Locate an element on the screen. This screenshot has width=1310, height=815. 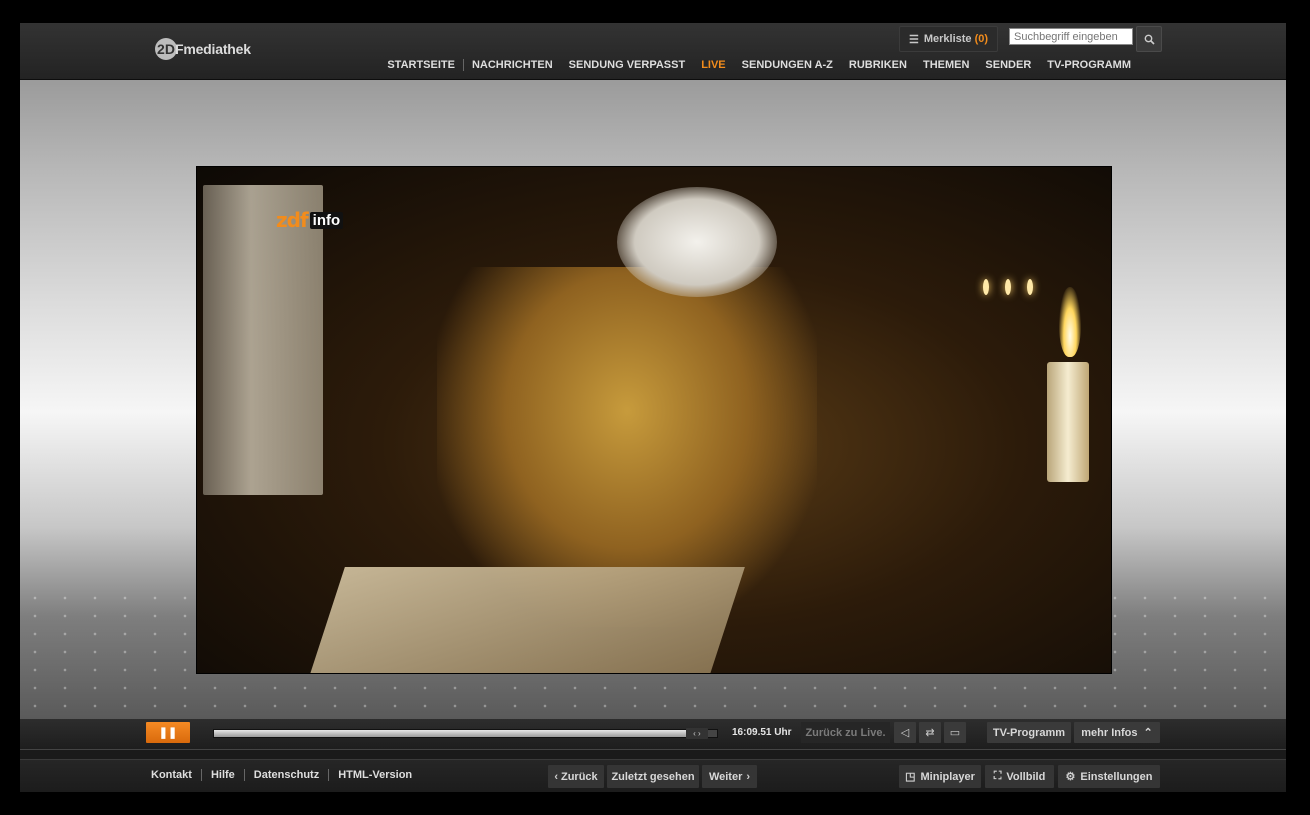
settings-sliders-button: ⇄ is located at coordinates (930, 732).